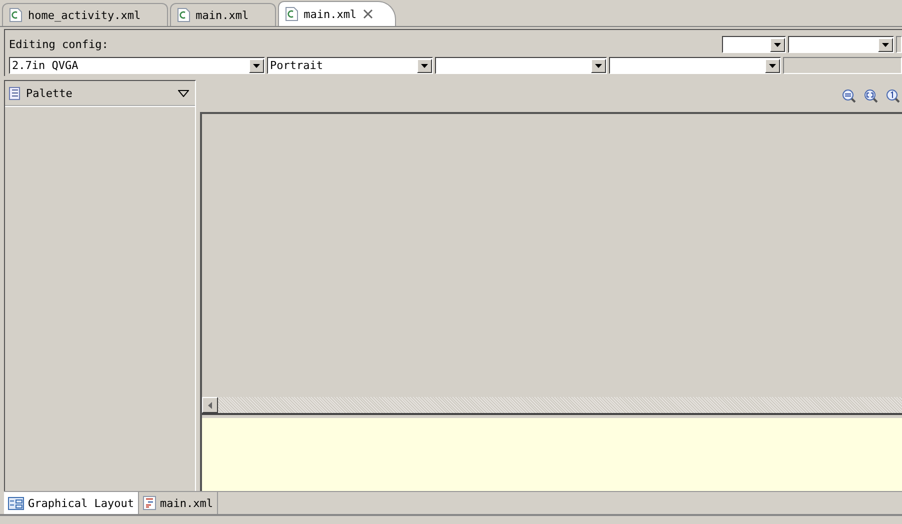 Image resolution: width=902 pixels, height=524 pixels. Describe the element at coordinates (367, 14) in the screenshot. I see `close-icon` at that location.